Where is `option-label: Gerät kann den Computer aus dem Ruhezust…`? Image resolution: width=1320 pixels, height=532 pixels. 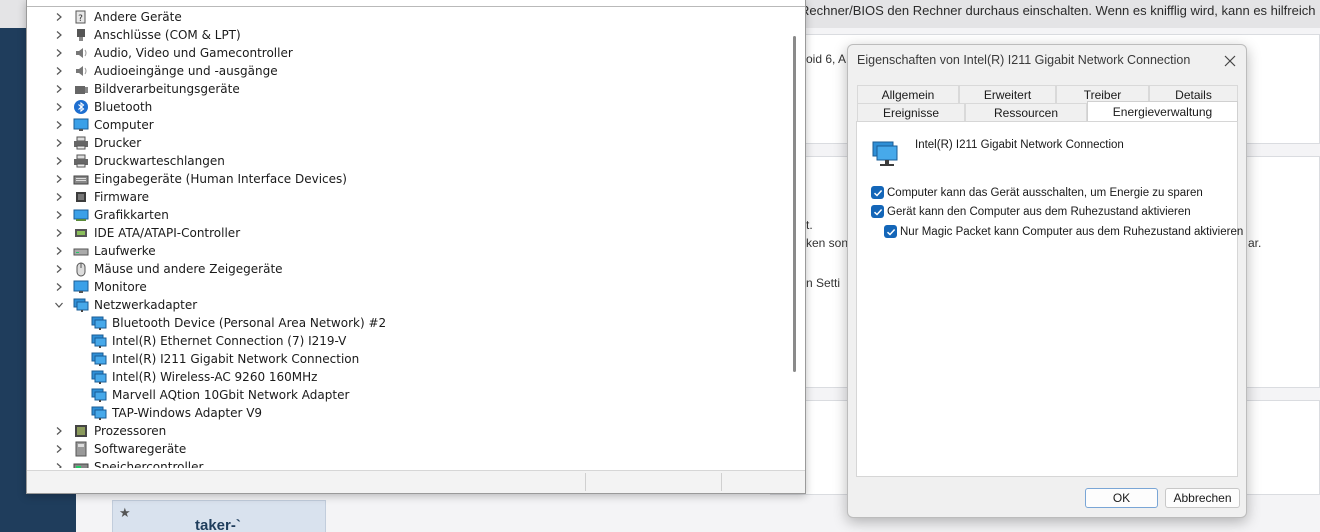 option-label: Gerät kann den Computer aus dem Ruhezust… is located at coordinates (1039, 211).